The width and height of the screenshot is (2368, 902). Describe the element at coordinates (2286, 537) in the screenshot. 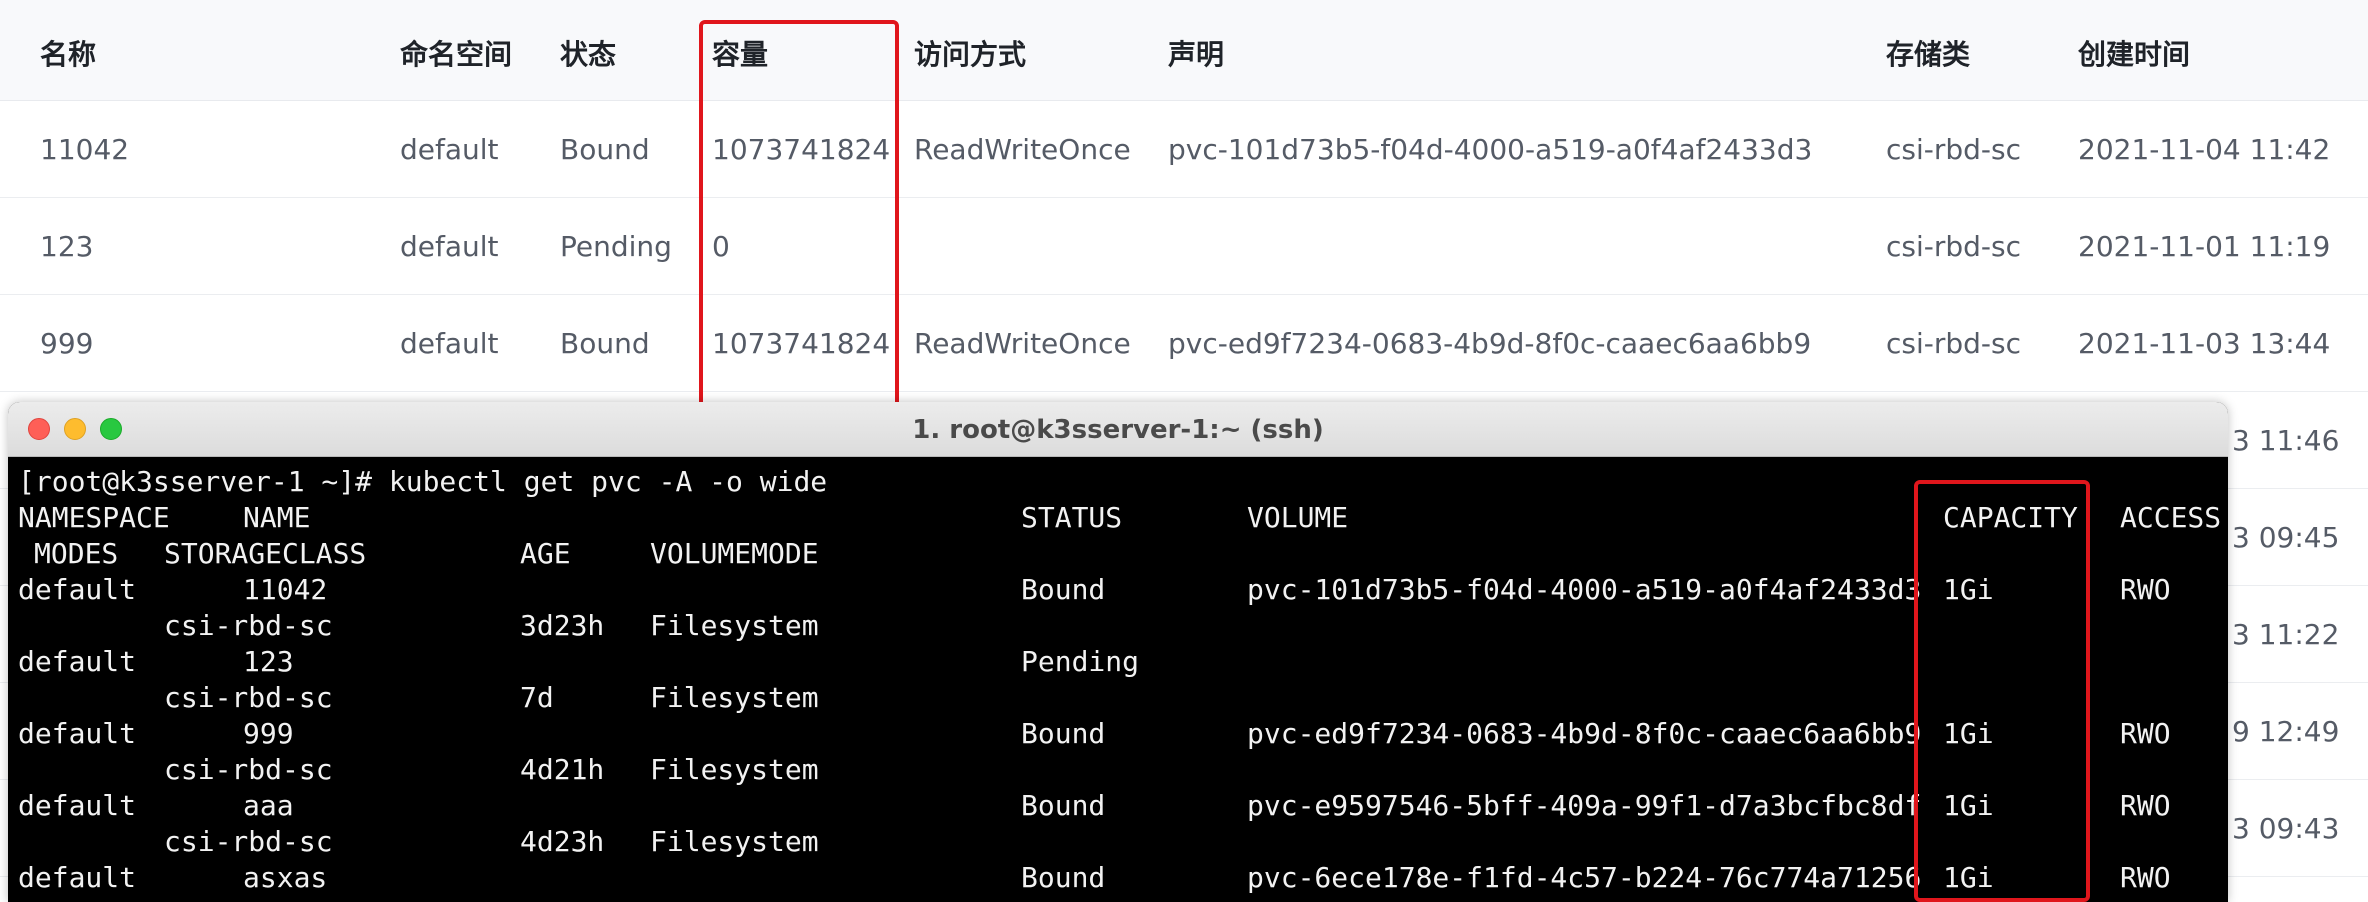

I see `cell-created-partial: 3 09:45` at that location.